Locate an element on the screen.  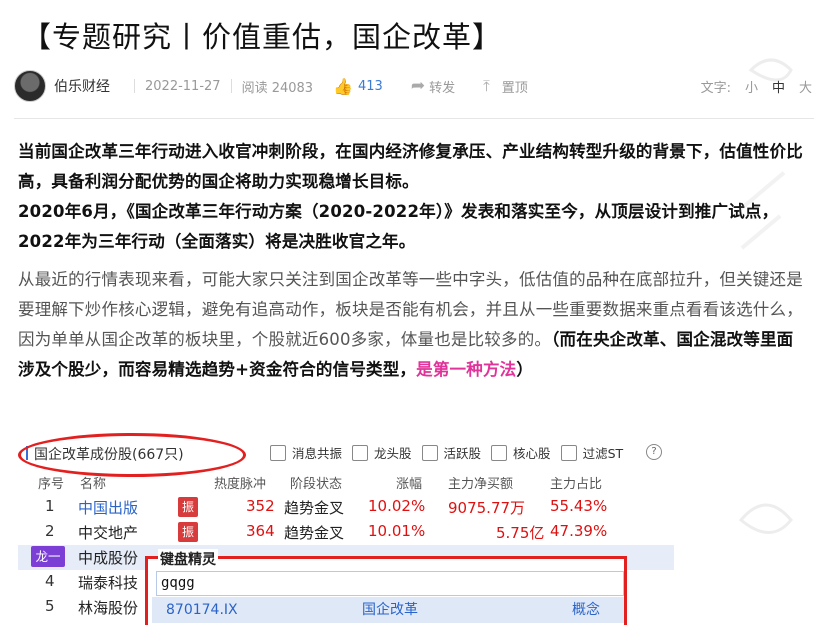
row-ratio: 47.39% is located at coordinates (579, 531).